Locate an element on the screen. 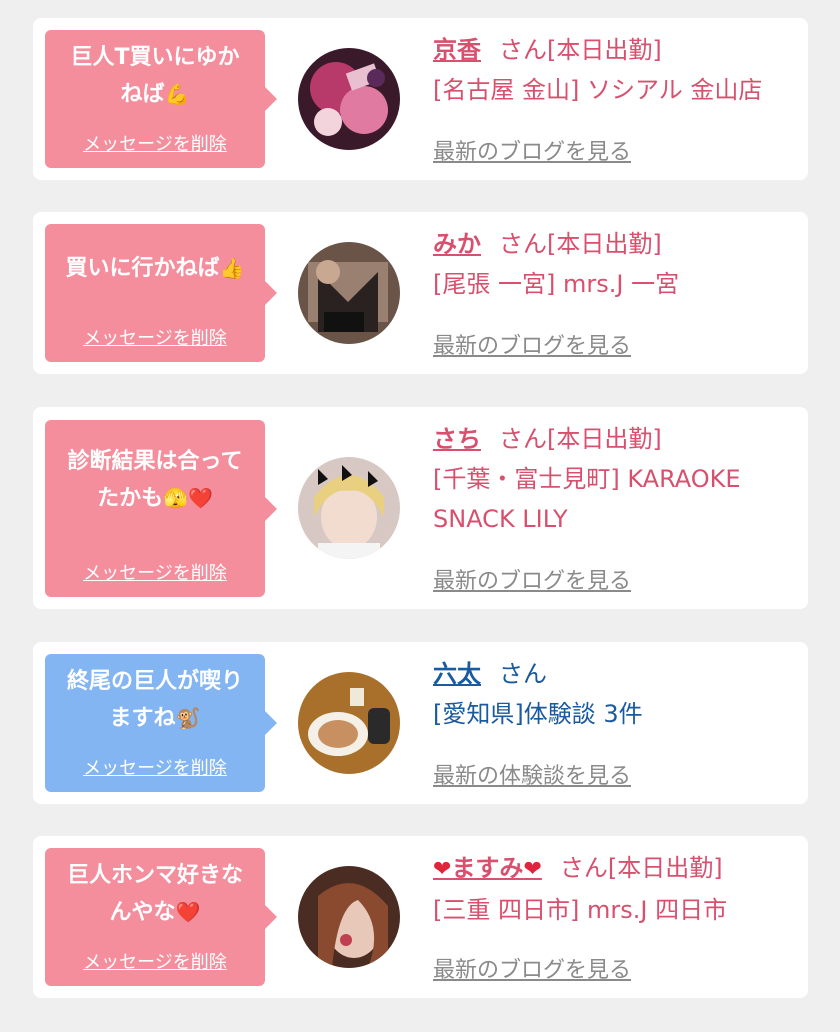 This screenshot has height=1032, width=840. shop-name: [三重 四日市] mrs.J 四日市 is located at coordinates (580, 910).